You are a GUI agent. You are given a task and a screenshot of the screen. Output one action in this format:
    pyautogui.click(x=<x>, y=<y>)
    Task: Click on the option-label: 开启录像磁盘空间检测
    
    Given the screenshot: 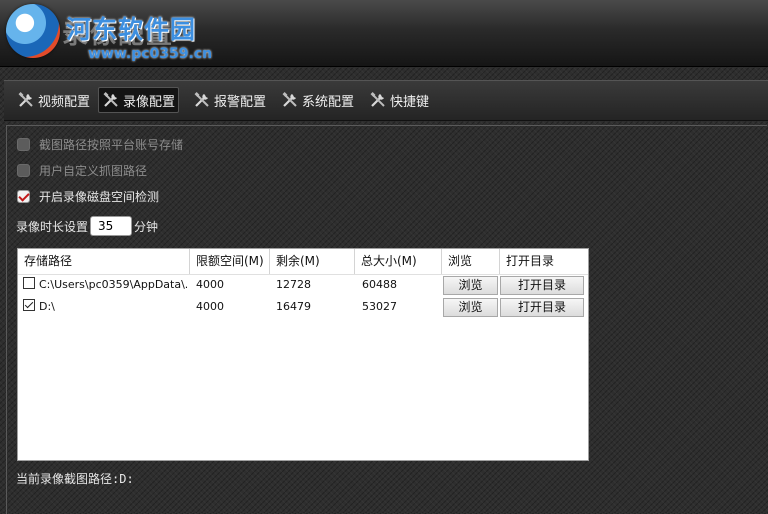 What is the action you would take?
    pyautogui.click(x=99, y=196)
    